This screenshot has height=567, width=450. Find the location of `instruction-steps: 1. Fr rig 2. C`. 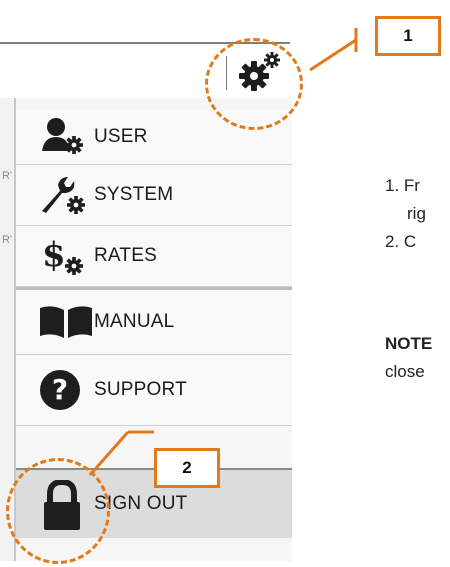

instruction-steps: 1. Fr rig 2. C is located at coordinates (405, 214).